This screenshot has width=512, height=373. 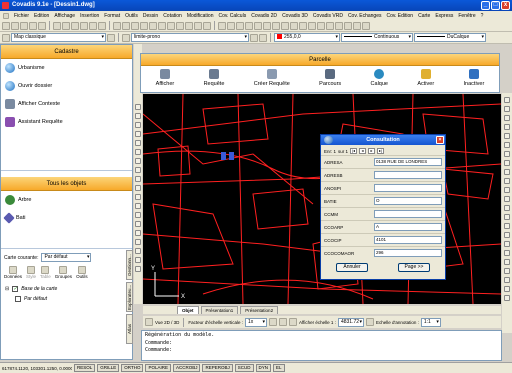 What do you see at coordinates (112, 16) in the screenshot?
I see `menu-format: Format` at bounding box center [112, 16].